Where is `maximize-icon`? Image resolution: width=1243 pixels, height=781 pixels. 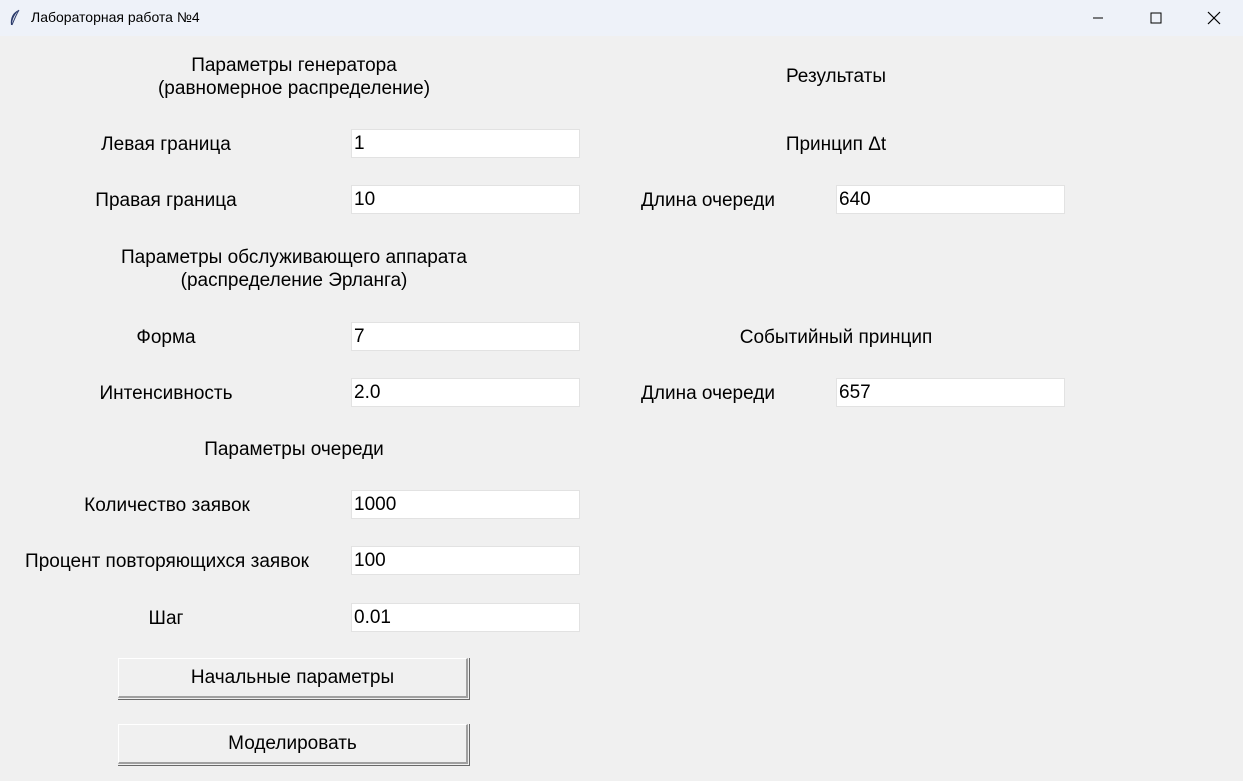
maximize-icon is located at coordinates (1156, 18).